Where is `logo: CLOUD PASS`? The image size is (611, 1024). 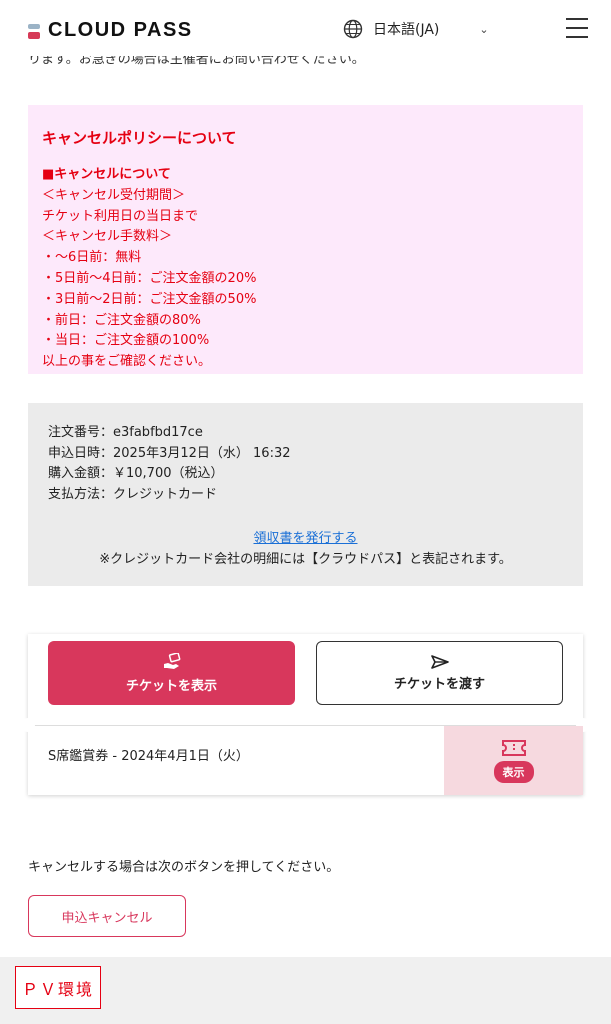 logo: CLOUD PASS is located at coordinates (110, 30).